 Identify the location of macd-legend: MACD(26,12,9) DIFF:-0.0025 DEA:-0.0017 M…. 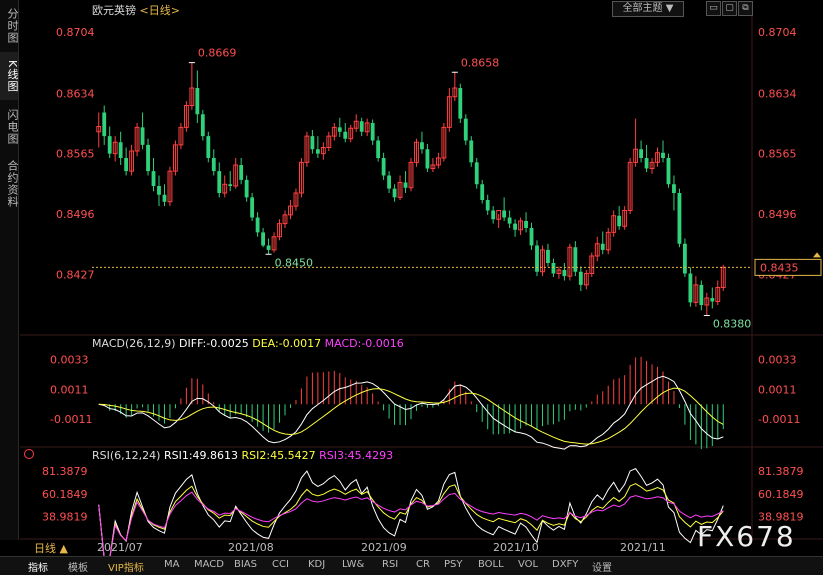
(248, 343).